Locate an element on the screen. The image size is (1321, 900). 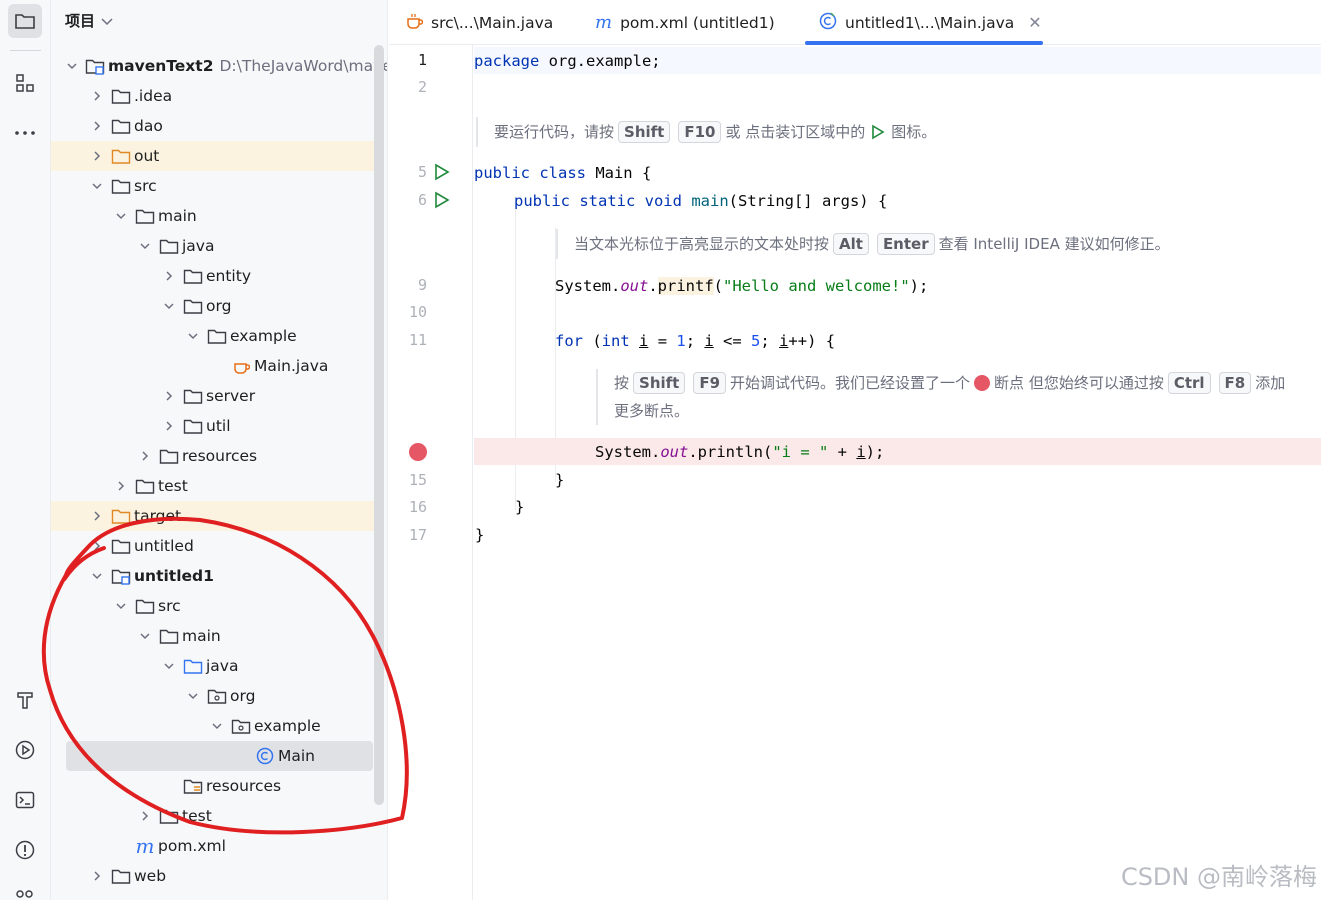
tree-item: entity is located at coordinates (212, 276).